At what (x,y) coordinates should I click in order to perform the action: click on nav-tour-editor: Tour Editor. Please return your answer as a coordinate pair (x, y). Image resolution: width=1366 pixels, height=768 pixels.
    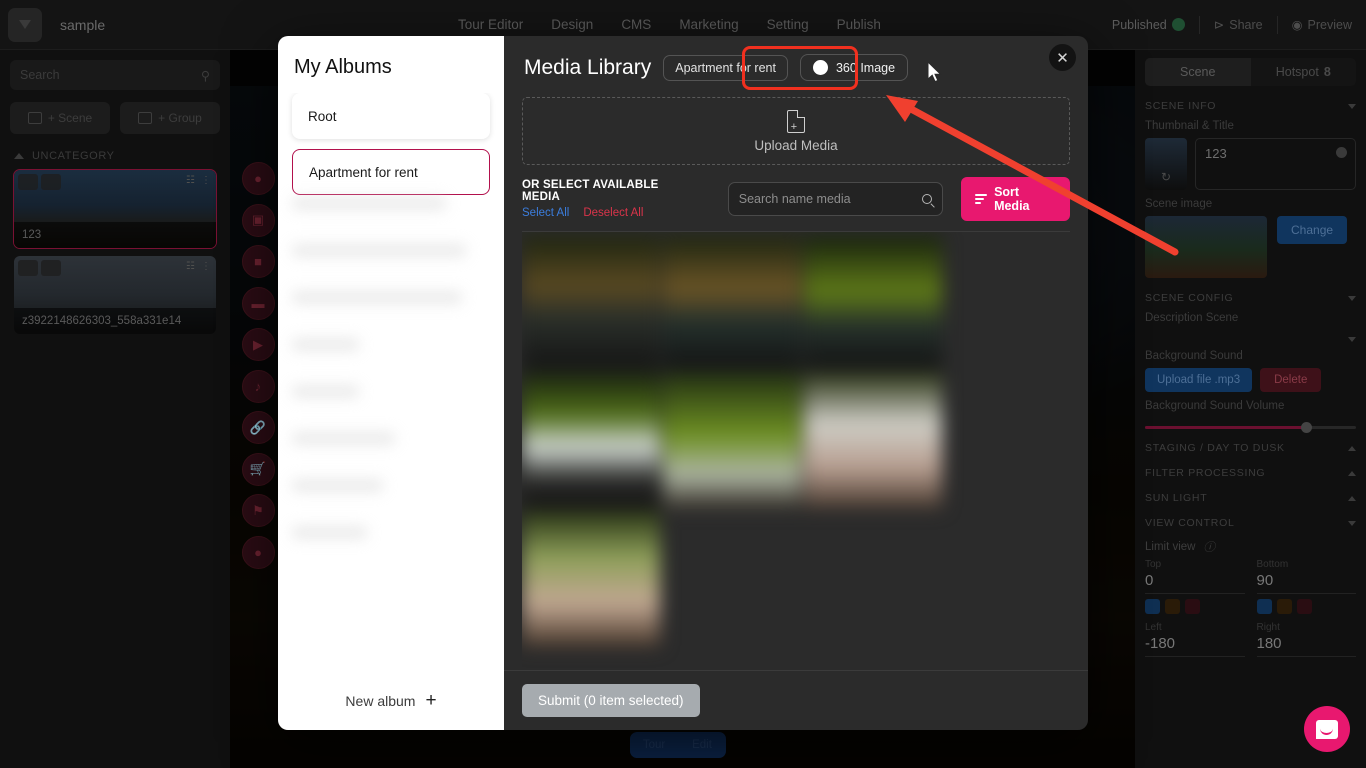
    Looking at the image, I should click on (490, 24).